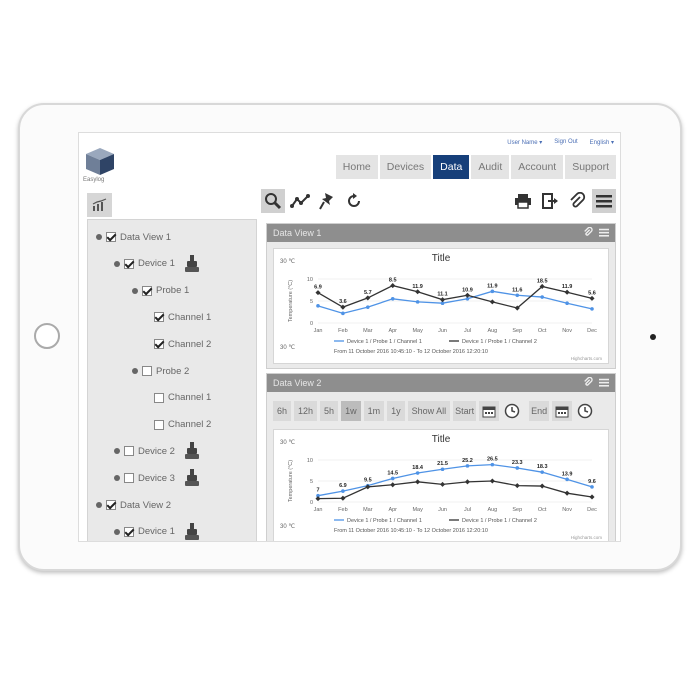  What do you see at coordinates (565, 142) in the screenshot?
I see `sign-out-link: Sign Out` at bounding box center [565, 142].